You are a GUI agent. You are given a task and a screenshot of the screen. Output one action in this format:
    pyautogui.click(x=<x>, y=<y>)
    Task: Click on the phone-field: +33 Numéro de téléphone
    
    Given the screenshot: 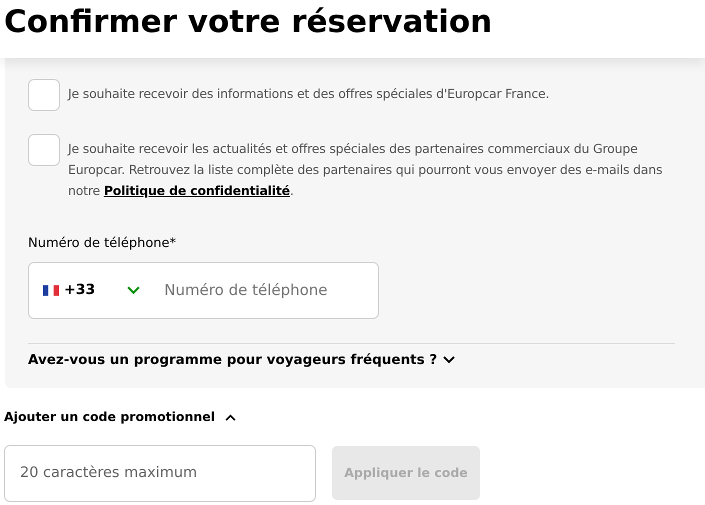 What is the action you would take?
    pyautogui.click(x=203, y=290)
    